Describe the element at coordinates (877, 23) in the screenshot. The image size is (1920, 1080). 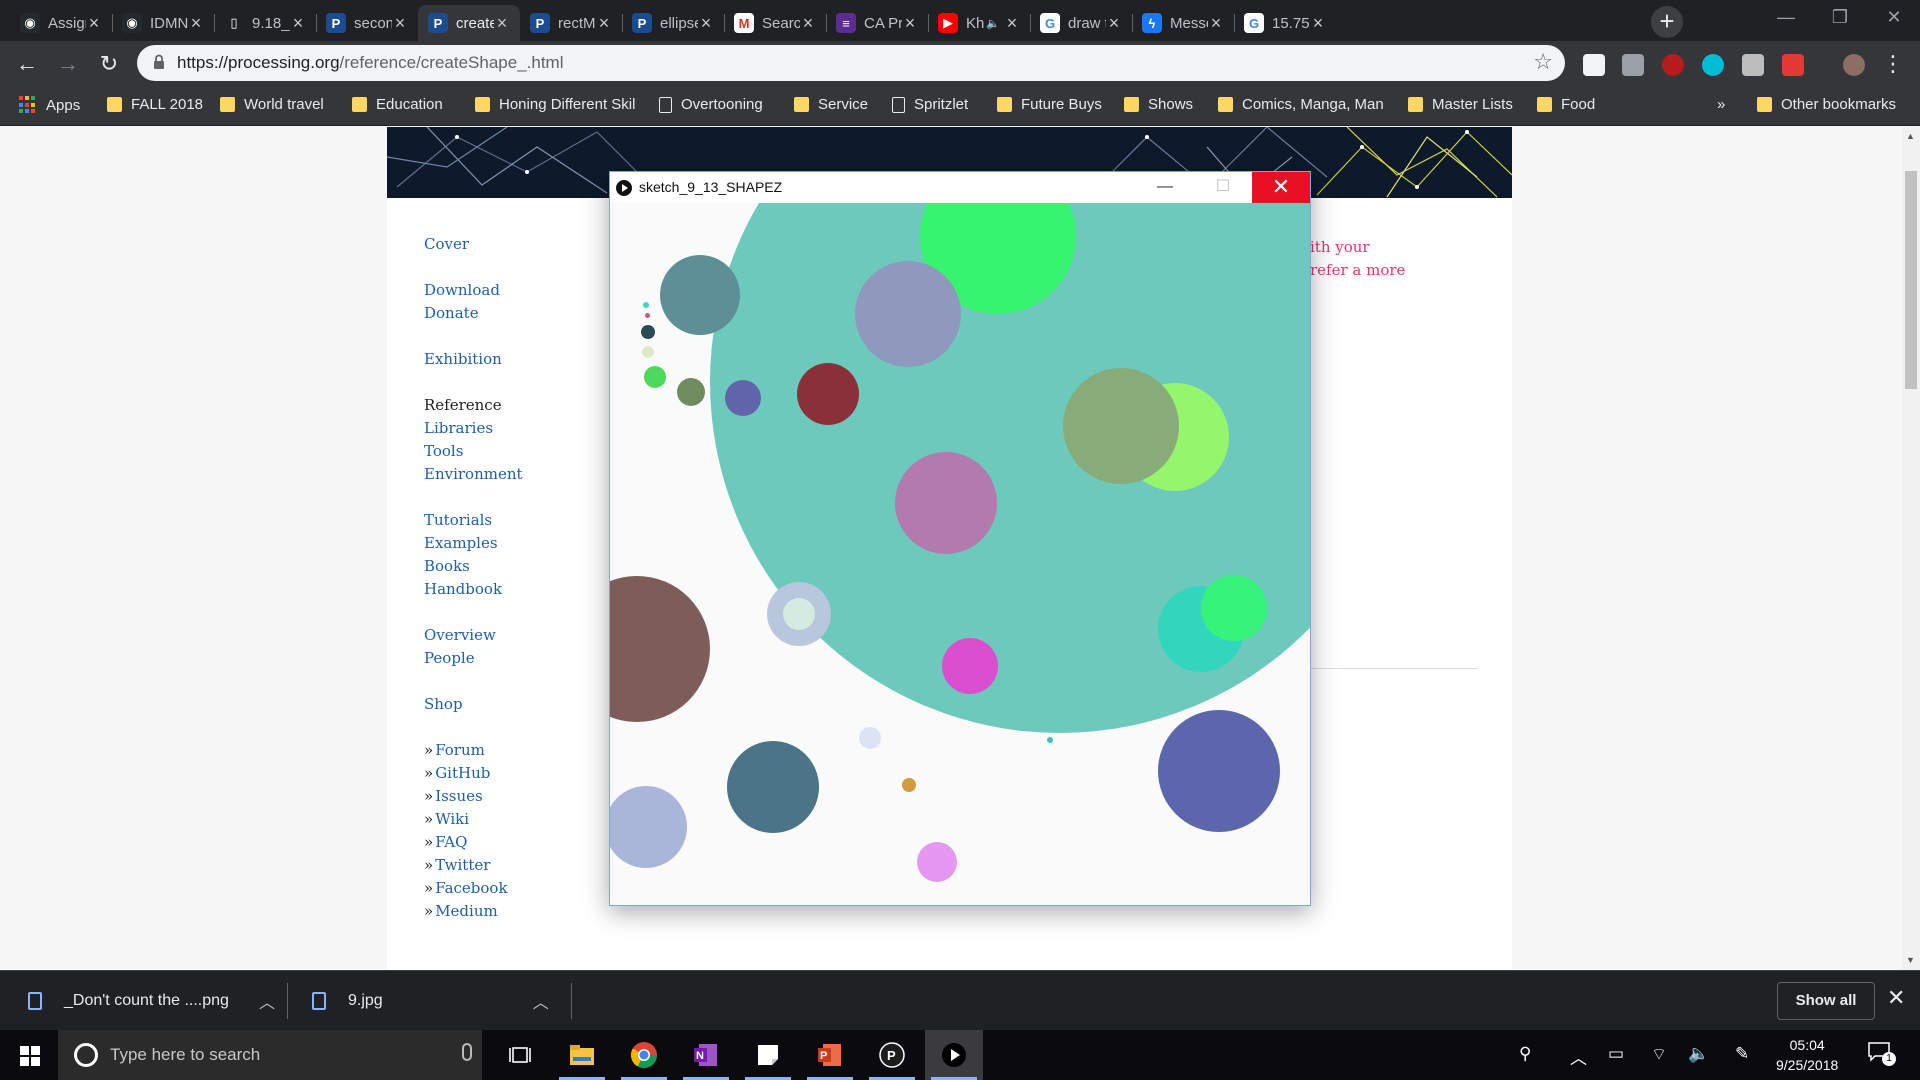
I see `tab-ca-pro: ≡ CA Pro×` at that location.